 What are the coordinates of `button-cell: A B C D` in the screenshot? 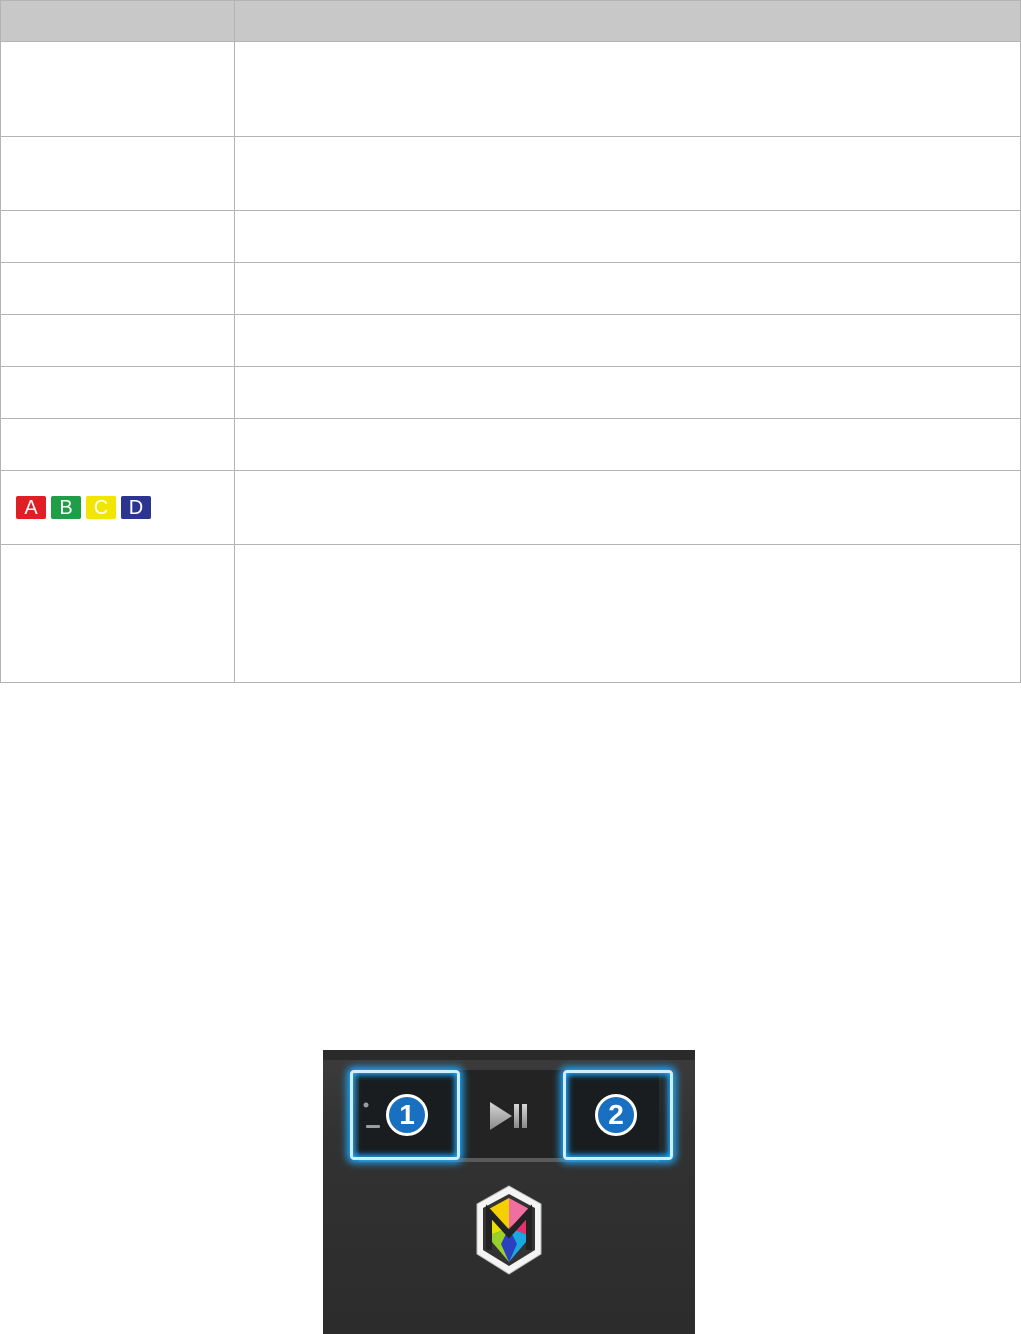 It's located at (118, 507).